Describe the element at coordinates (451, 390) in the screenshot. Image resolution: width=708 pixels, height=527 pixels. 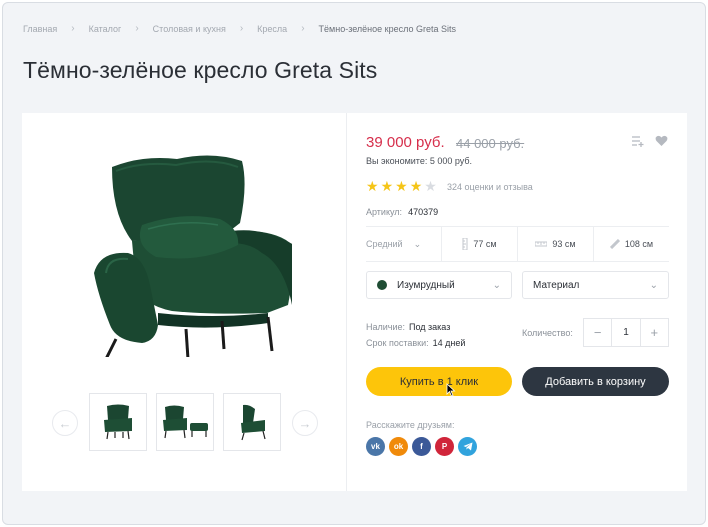
I see `mouse-cursor-icon` at that location.